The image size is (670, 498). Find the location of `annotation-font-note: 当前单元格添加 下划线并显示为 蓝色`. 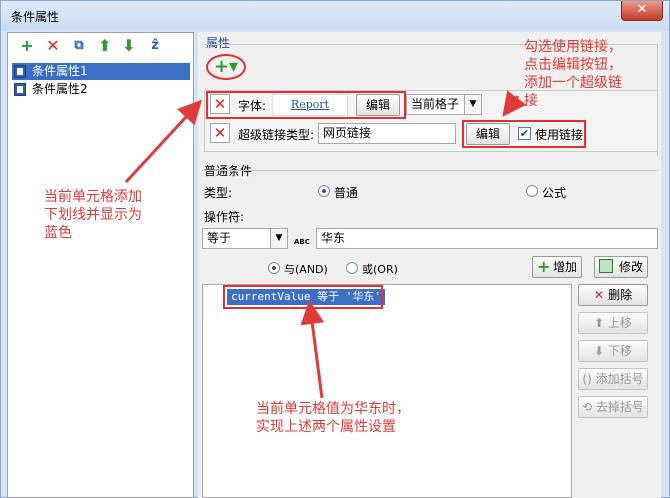

annotation-font-note: 当前单元格添加 下划线并显示为 蓝色 is located at coordinates (93, 215).